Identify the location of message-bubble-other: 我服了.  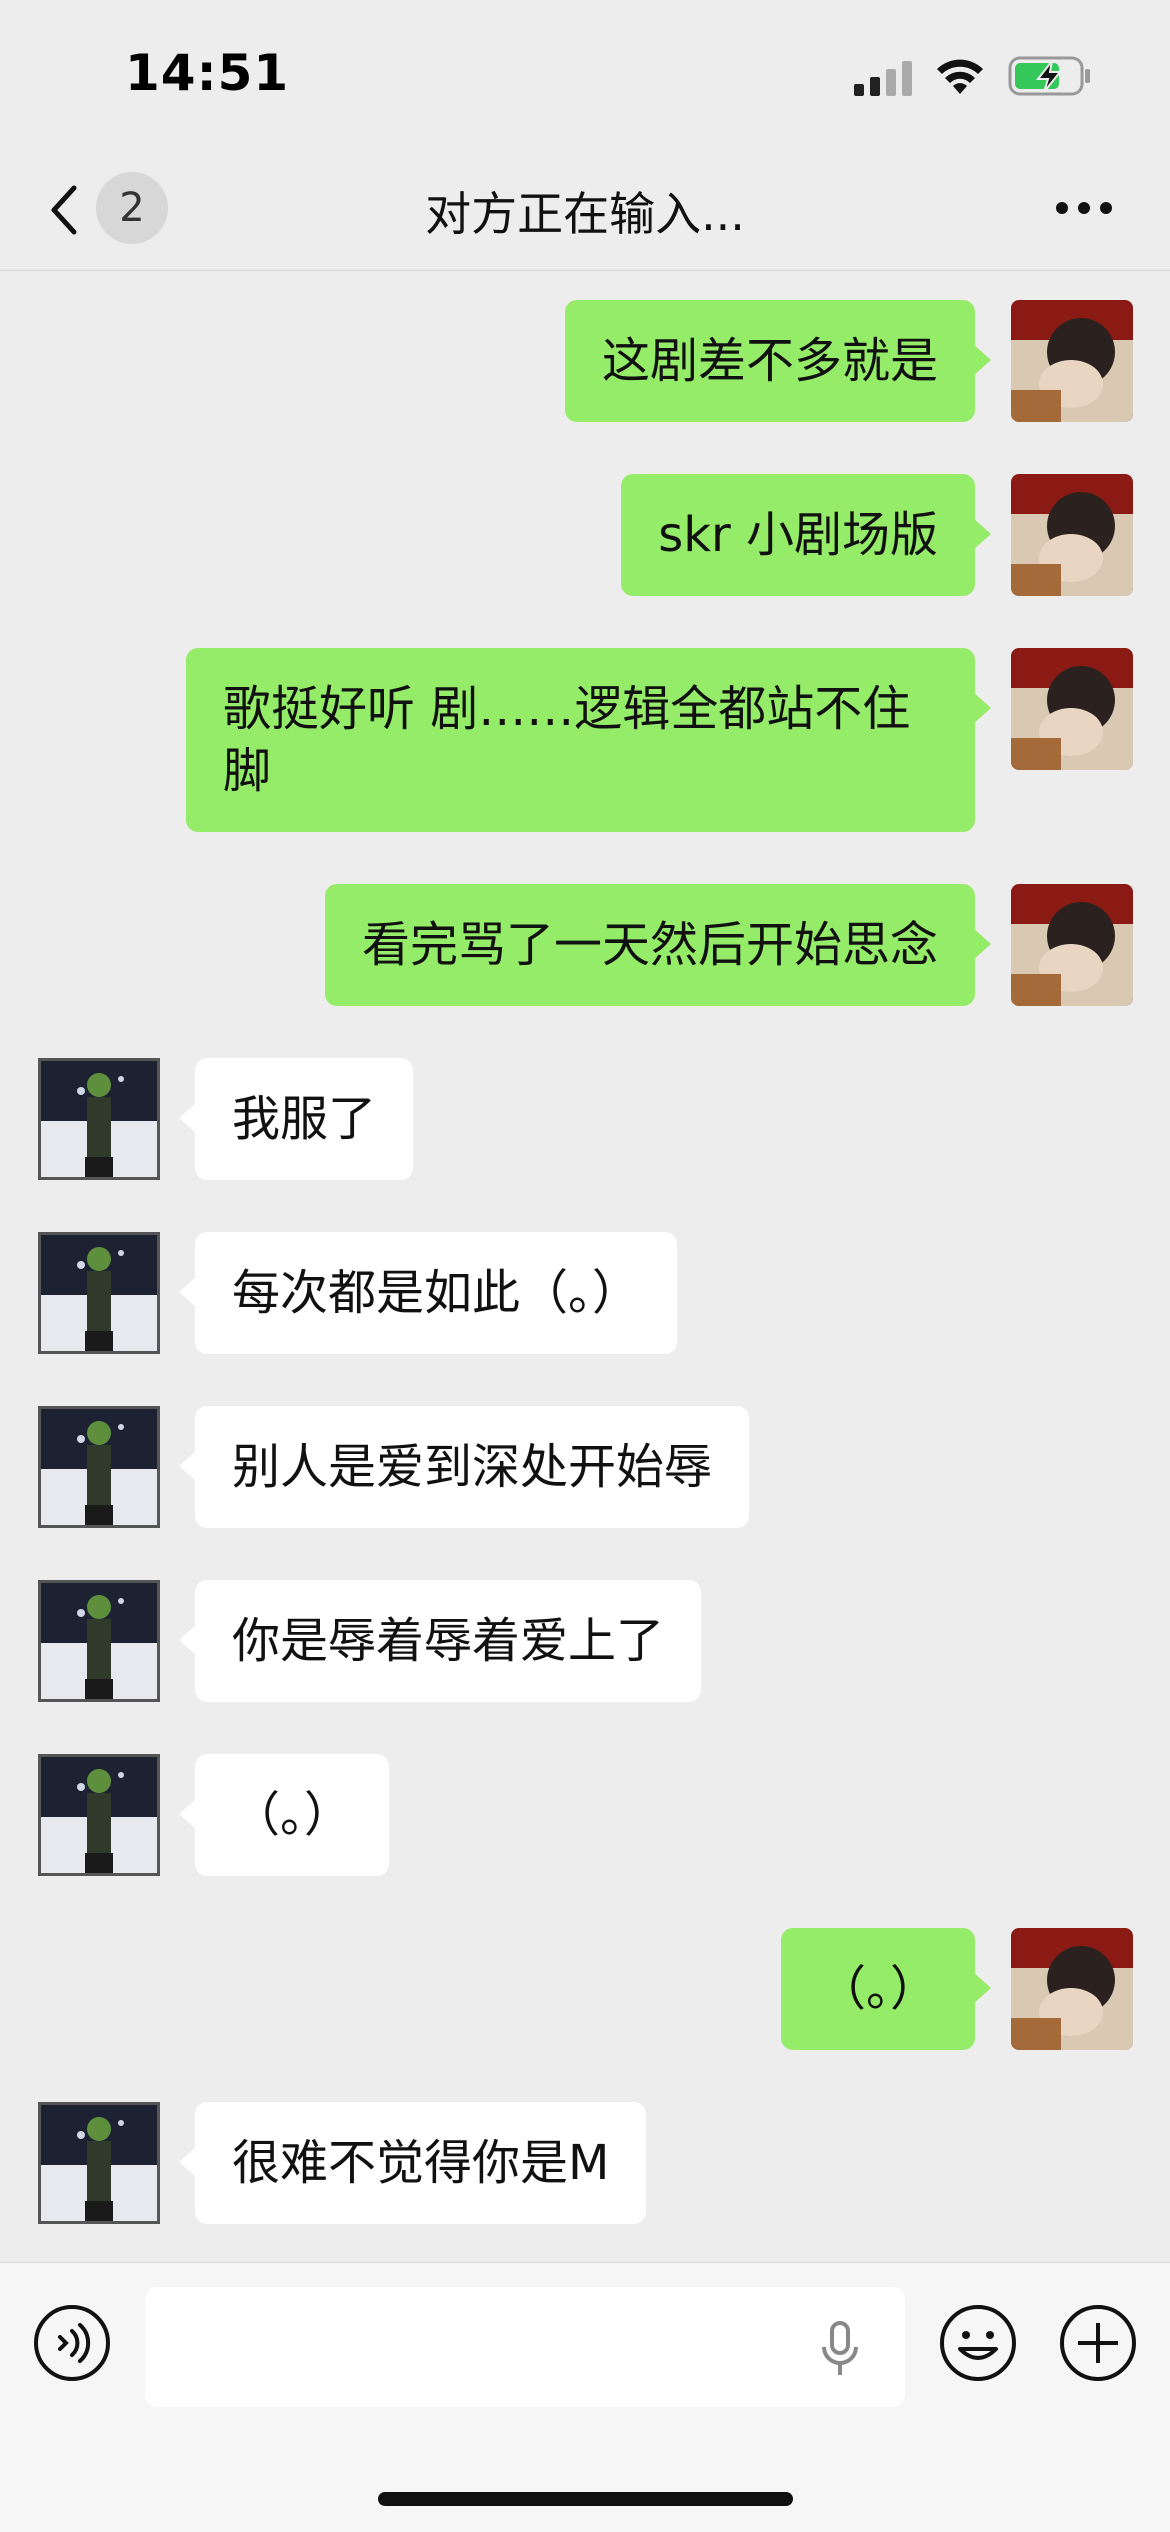
(296, 1119).